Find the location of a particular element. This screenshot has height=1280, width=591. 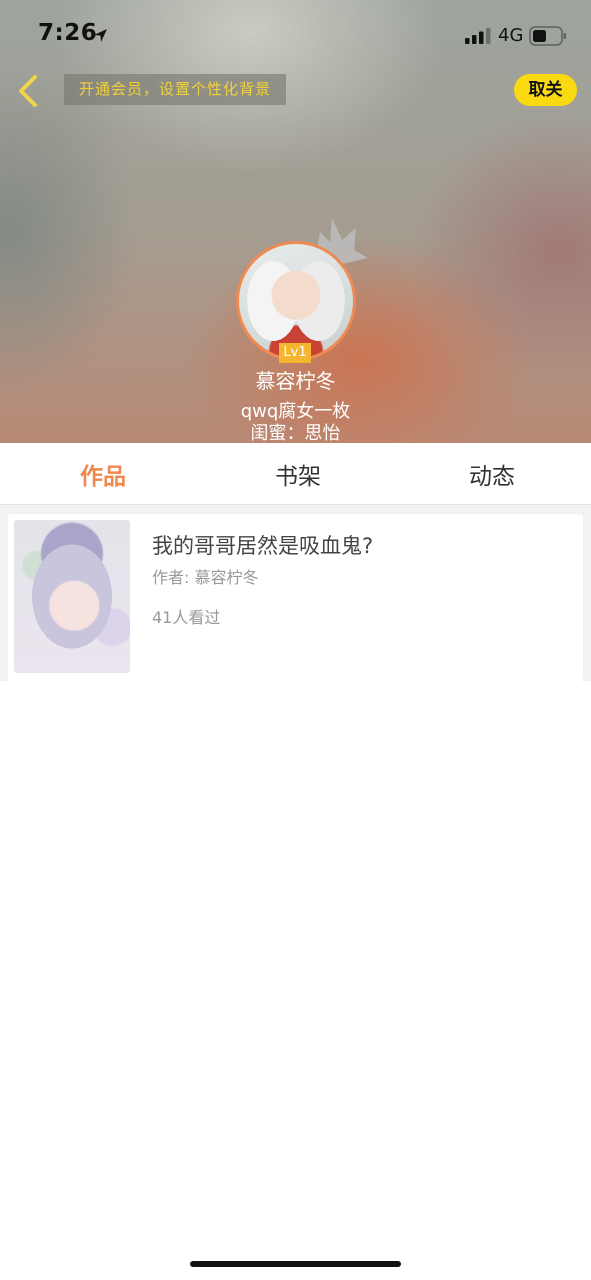

network-type: 4G is located at coordinates (511, 35).